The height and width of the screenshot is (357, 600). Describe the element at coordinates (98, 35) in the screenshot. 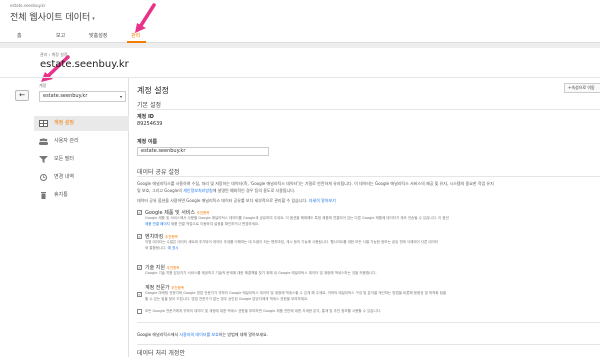

I see `tab-customization: 맞춤설정` at that location.